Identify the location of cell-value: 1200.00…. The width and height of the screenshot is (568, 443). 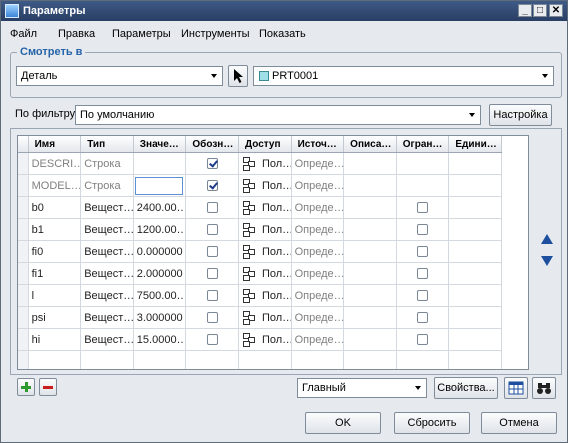
(160, 229).